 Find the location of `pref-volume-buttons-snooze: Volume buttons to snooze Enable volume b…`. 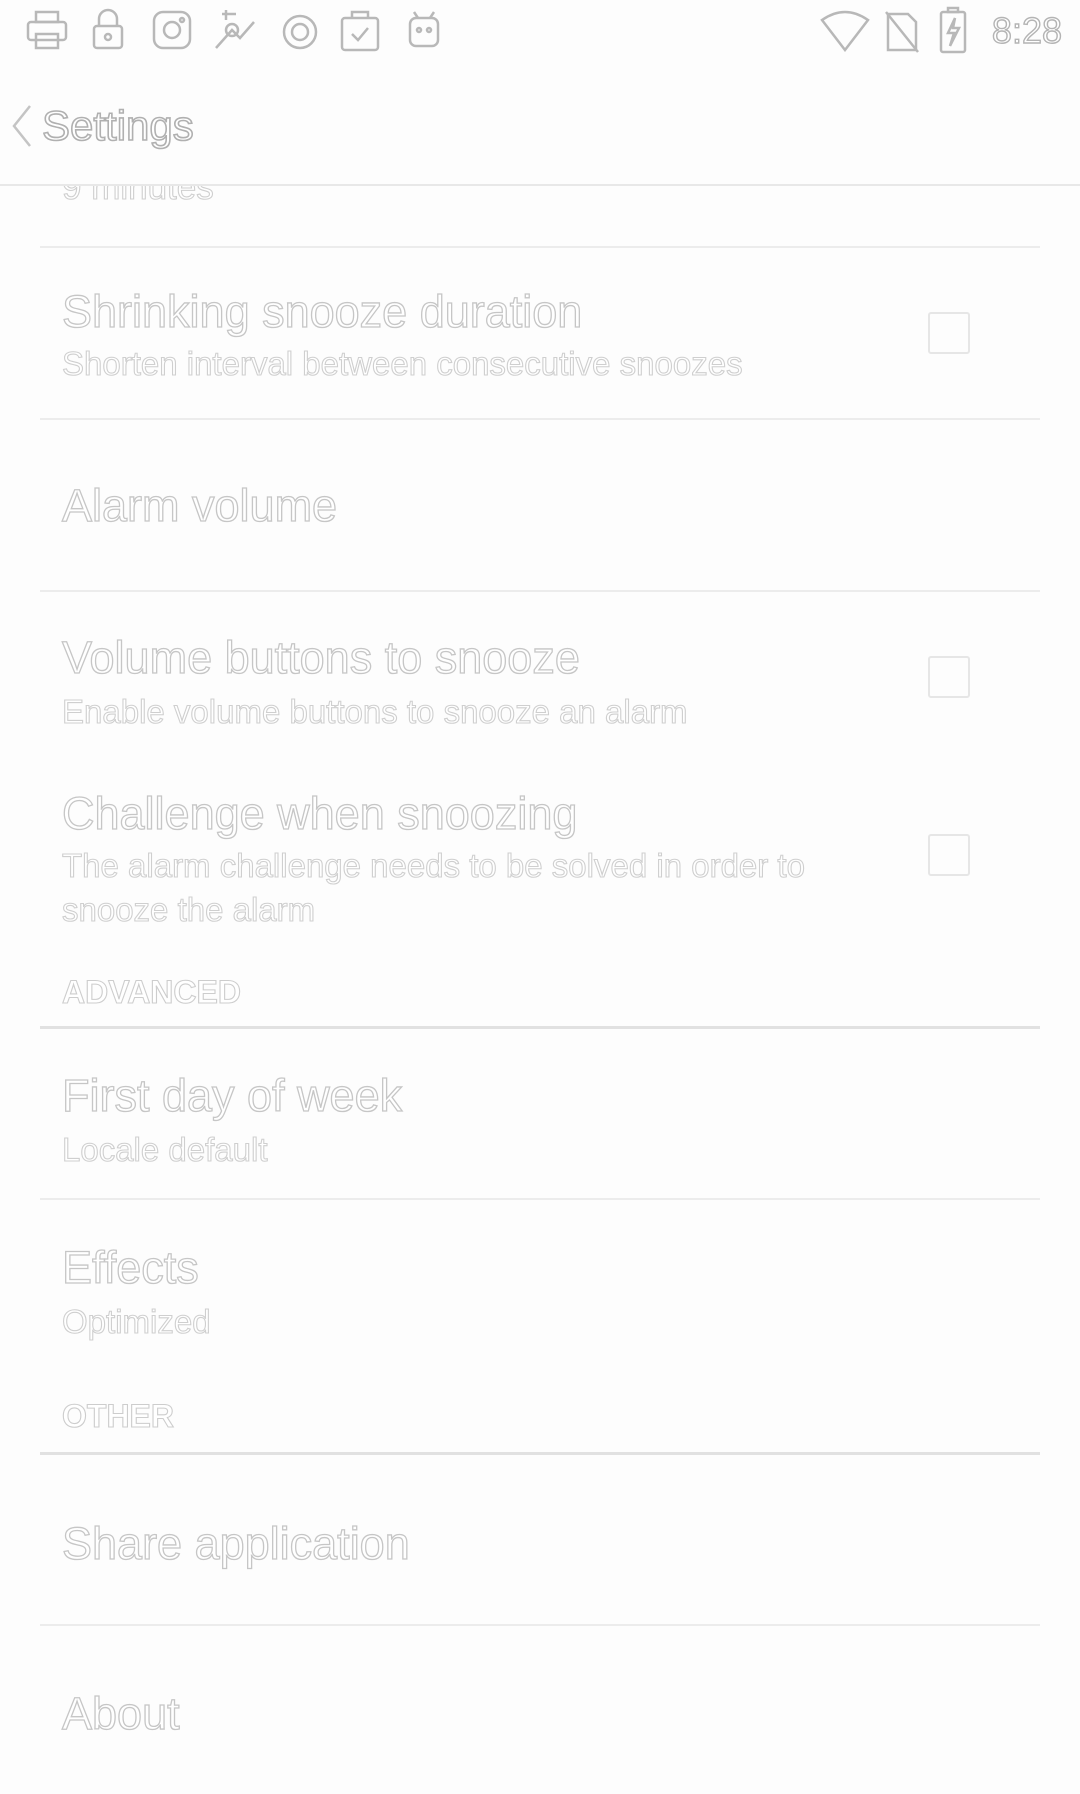

pref-volume-buttons-snooze: Volume buttons to snooze Enable volume b… is located at coordinates (540, 685).